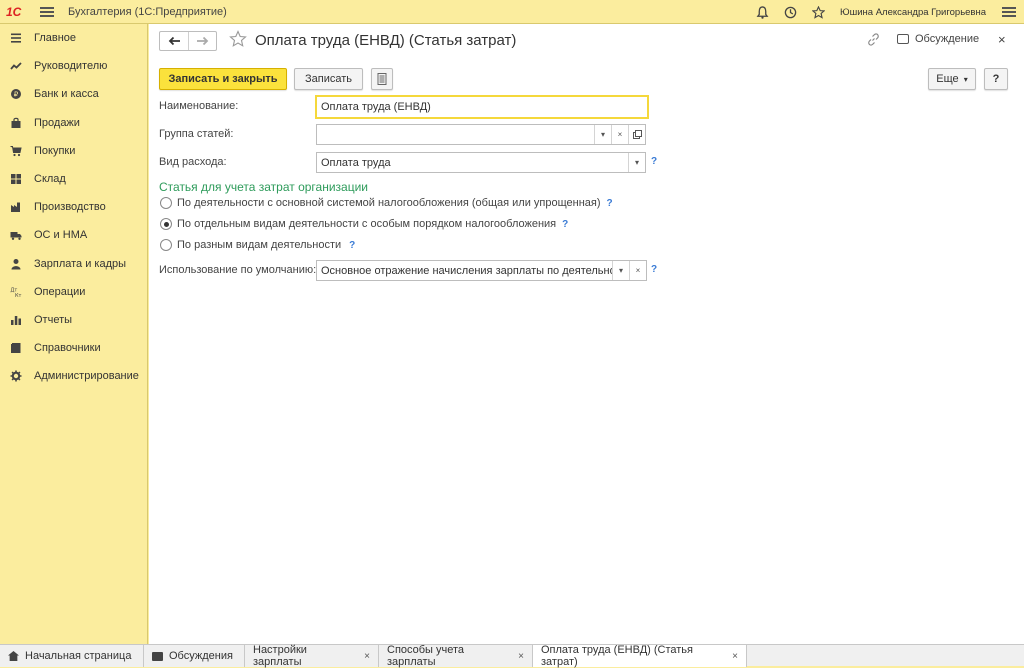 Image resolution: width=1024 pixels, height=668 pixels. I want to click on bars-icon, so click(16, 320).